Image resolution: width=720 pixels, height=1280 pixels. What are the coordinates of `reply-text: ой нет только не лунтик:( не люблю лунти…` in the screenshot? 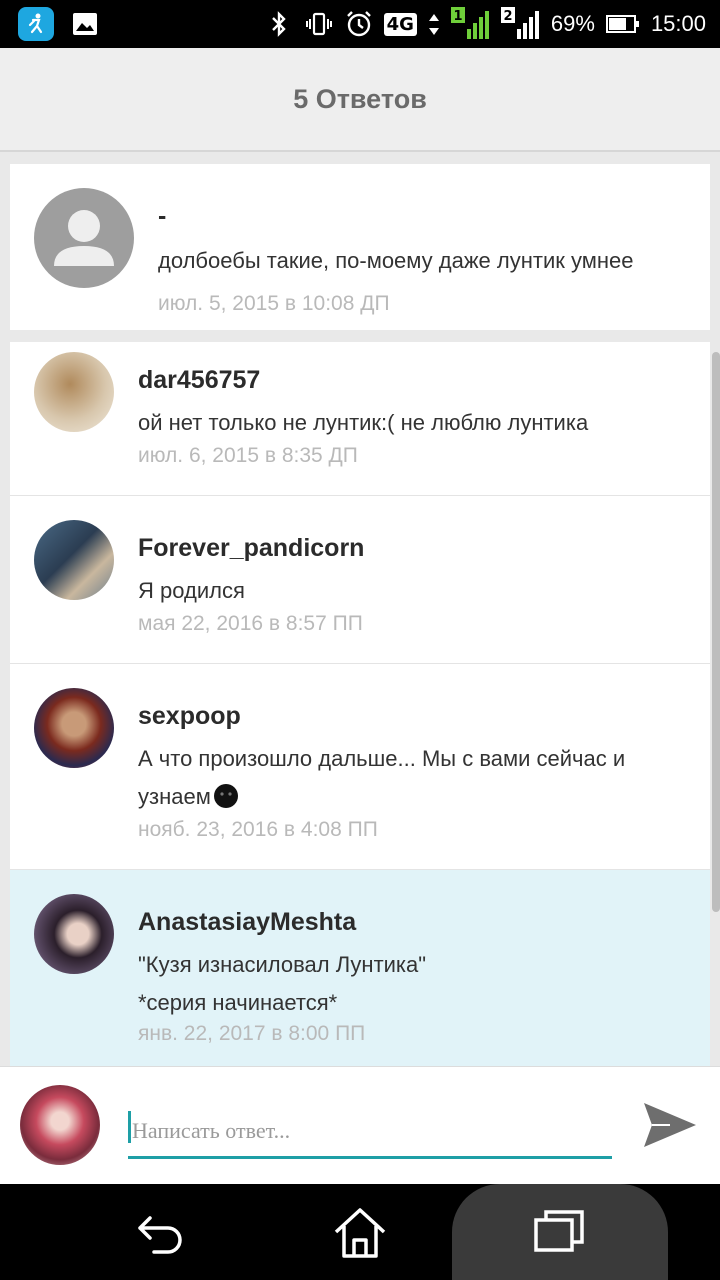 It's located at (363, 422).